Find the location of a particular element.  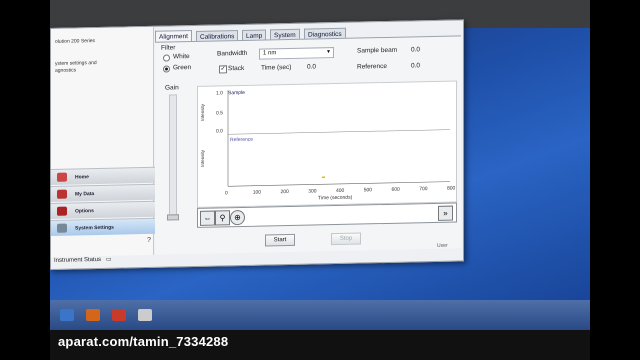

gain-slider-thumb is located at coordinates (173, 217).